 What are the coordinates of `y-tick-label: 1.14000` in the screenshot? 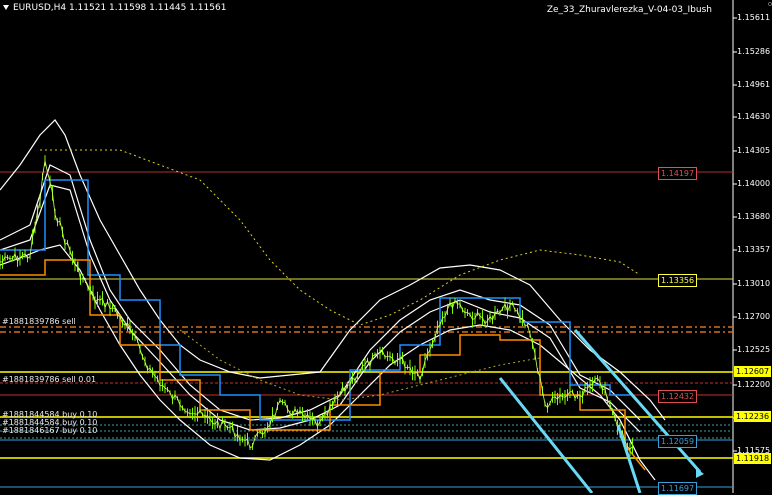 It's located at (754, 183).